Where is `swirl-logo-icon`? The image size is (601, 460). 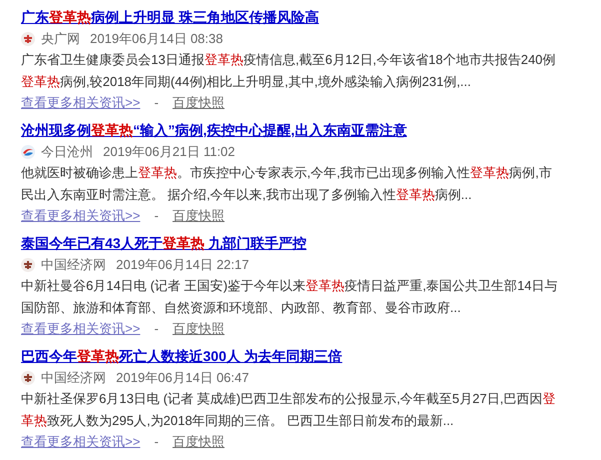
swirl-logo-icon is located at coordinates (28, 151).